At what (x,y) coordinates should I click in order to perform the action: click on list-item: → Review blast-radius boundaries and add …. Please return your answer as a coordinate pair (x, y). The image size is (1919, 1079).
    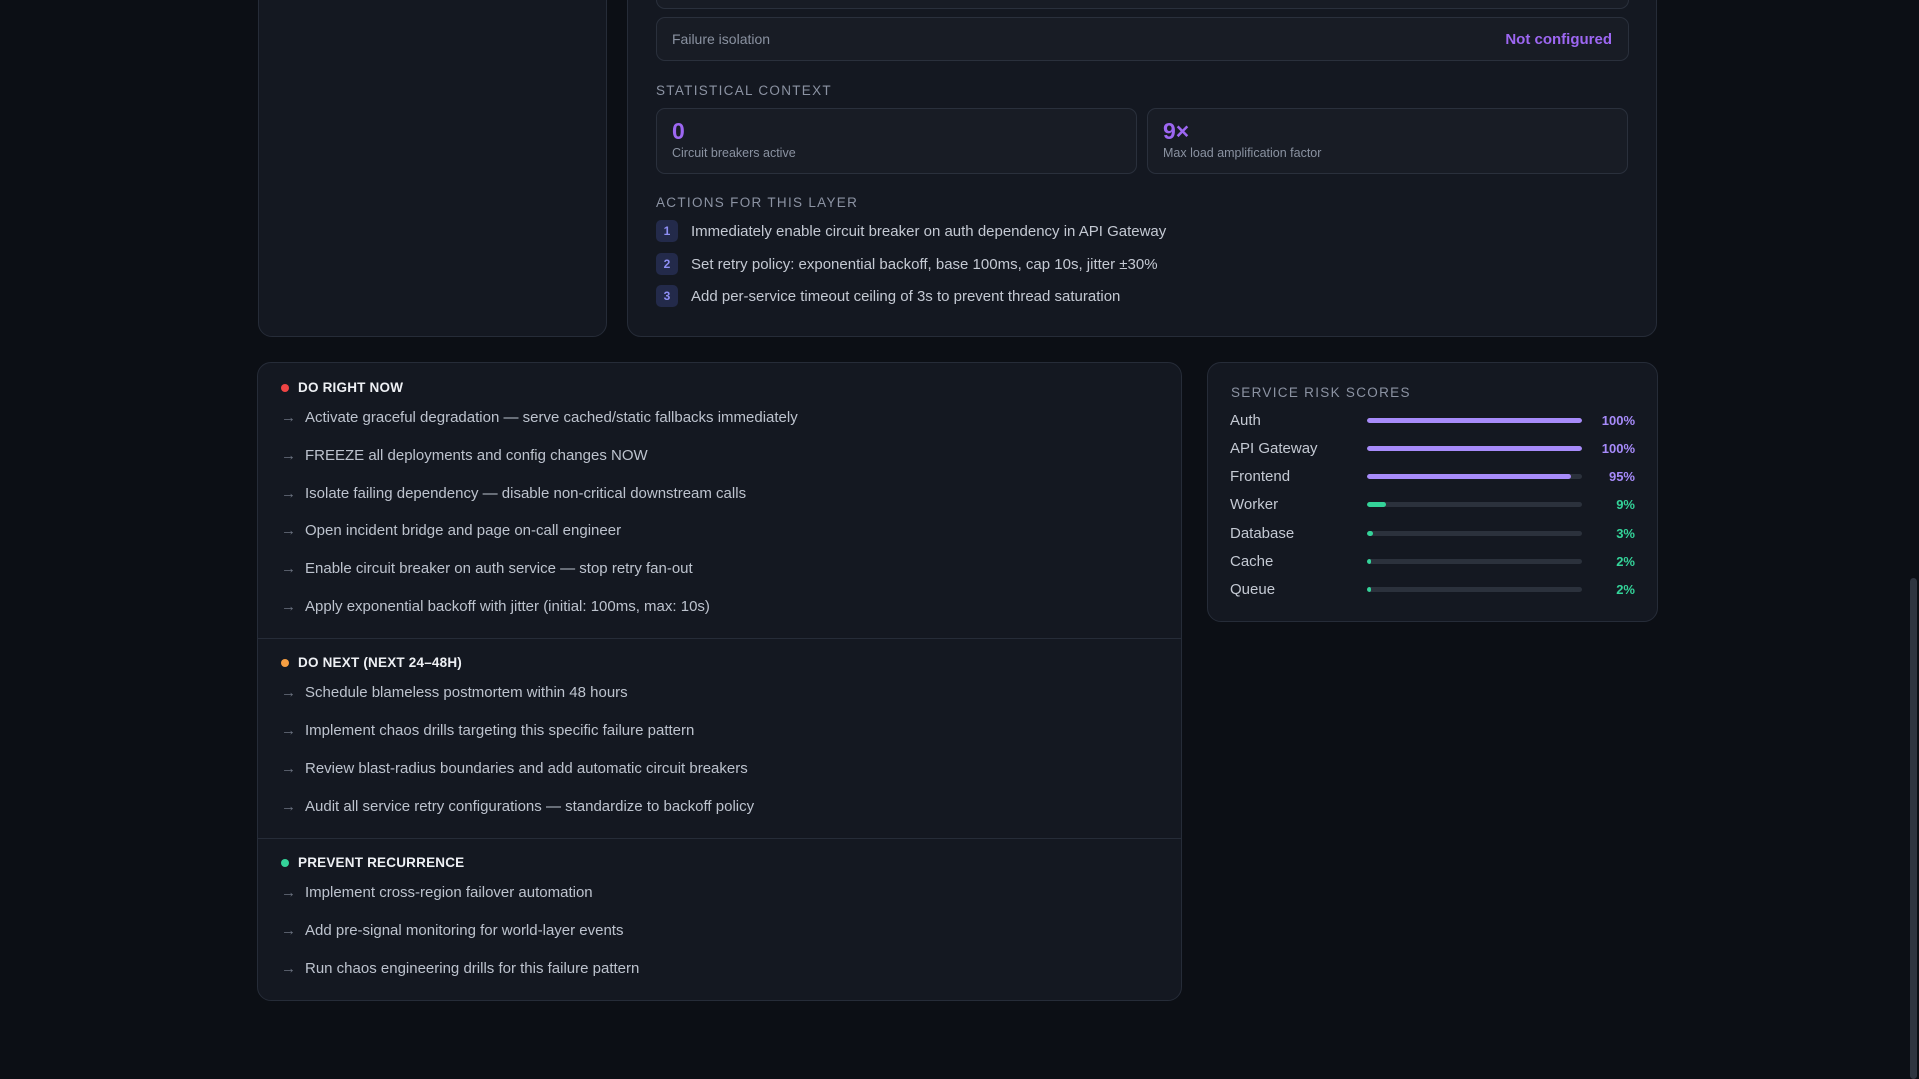
    Looking at the image, I should click on (514, 768).